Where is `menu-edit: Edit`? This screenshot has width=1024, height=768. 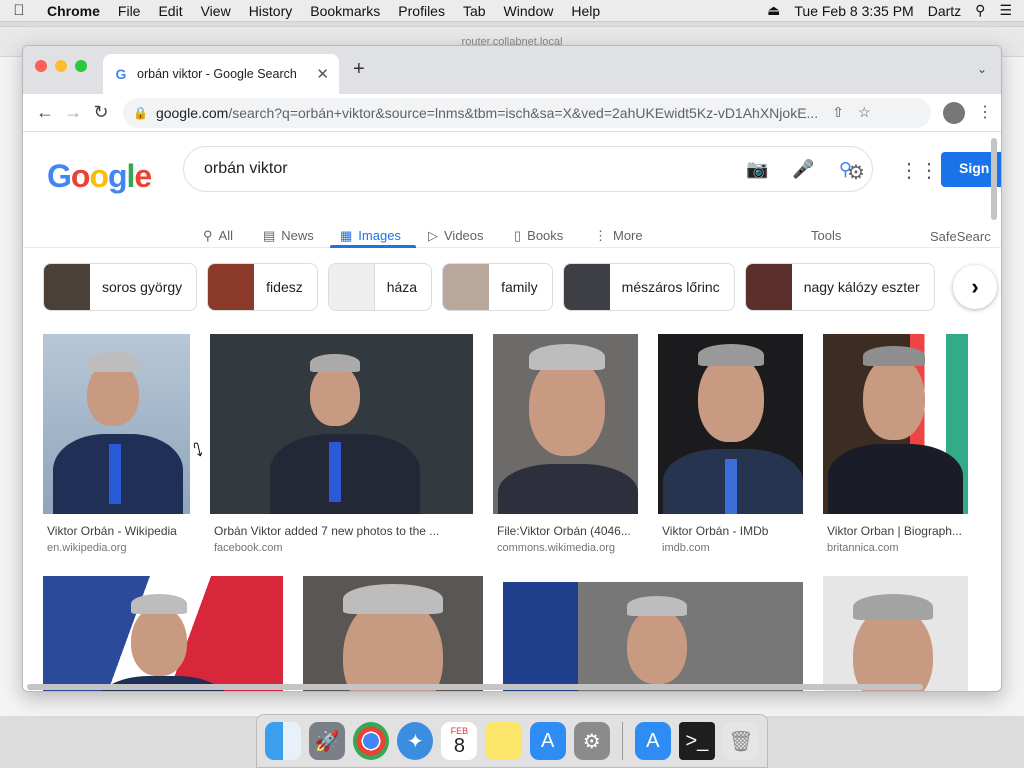 menu-edit: Edit is located at coordinates (170, 11).